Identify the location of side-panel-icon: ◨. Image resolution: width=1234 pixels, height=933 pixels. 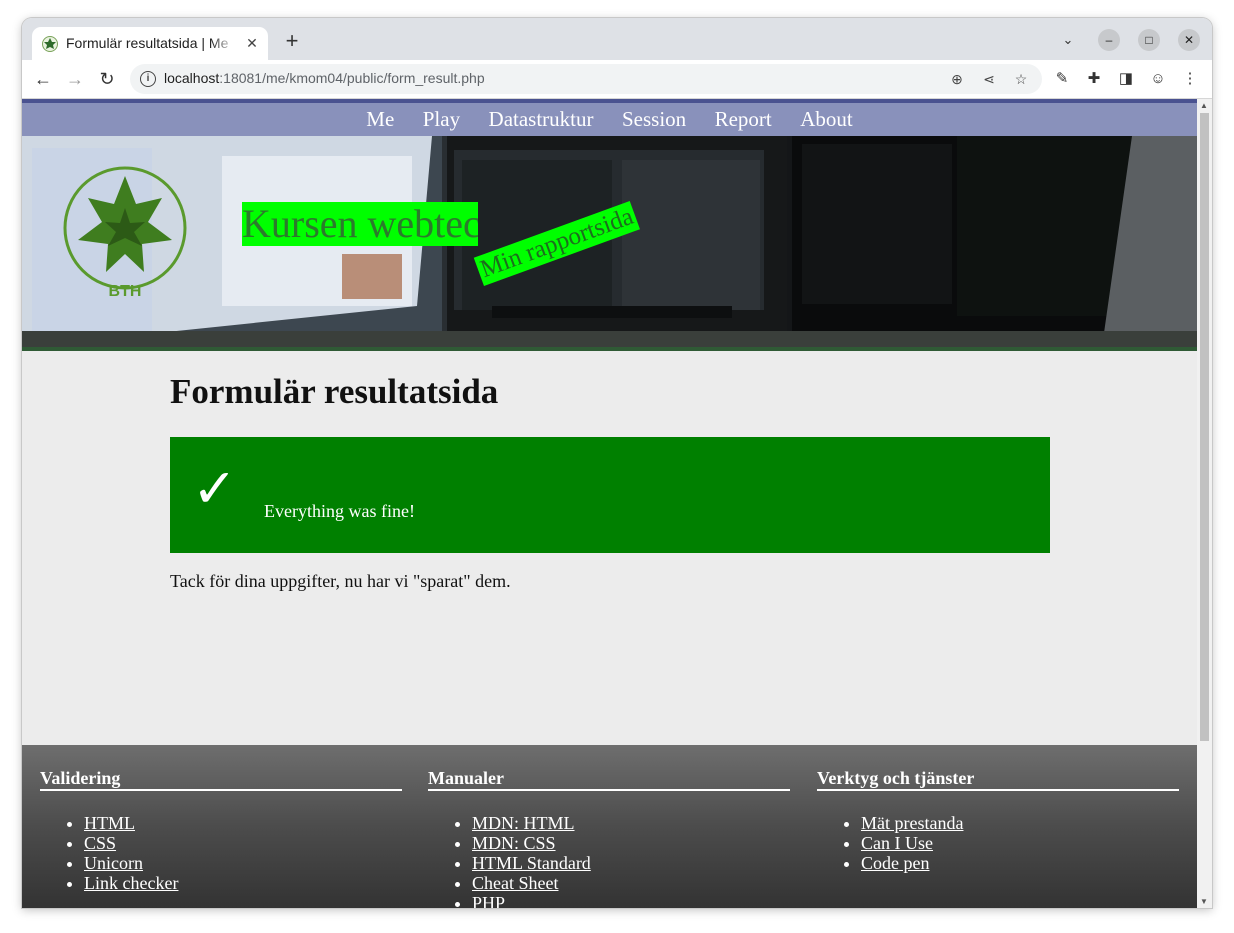
(1126, 79).